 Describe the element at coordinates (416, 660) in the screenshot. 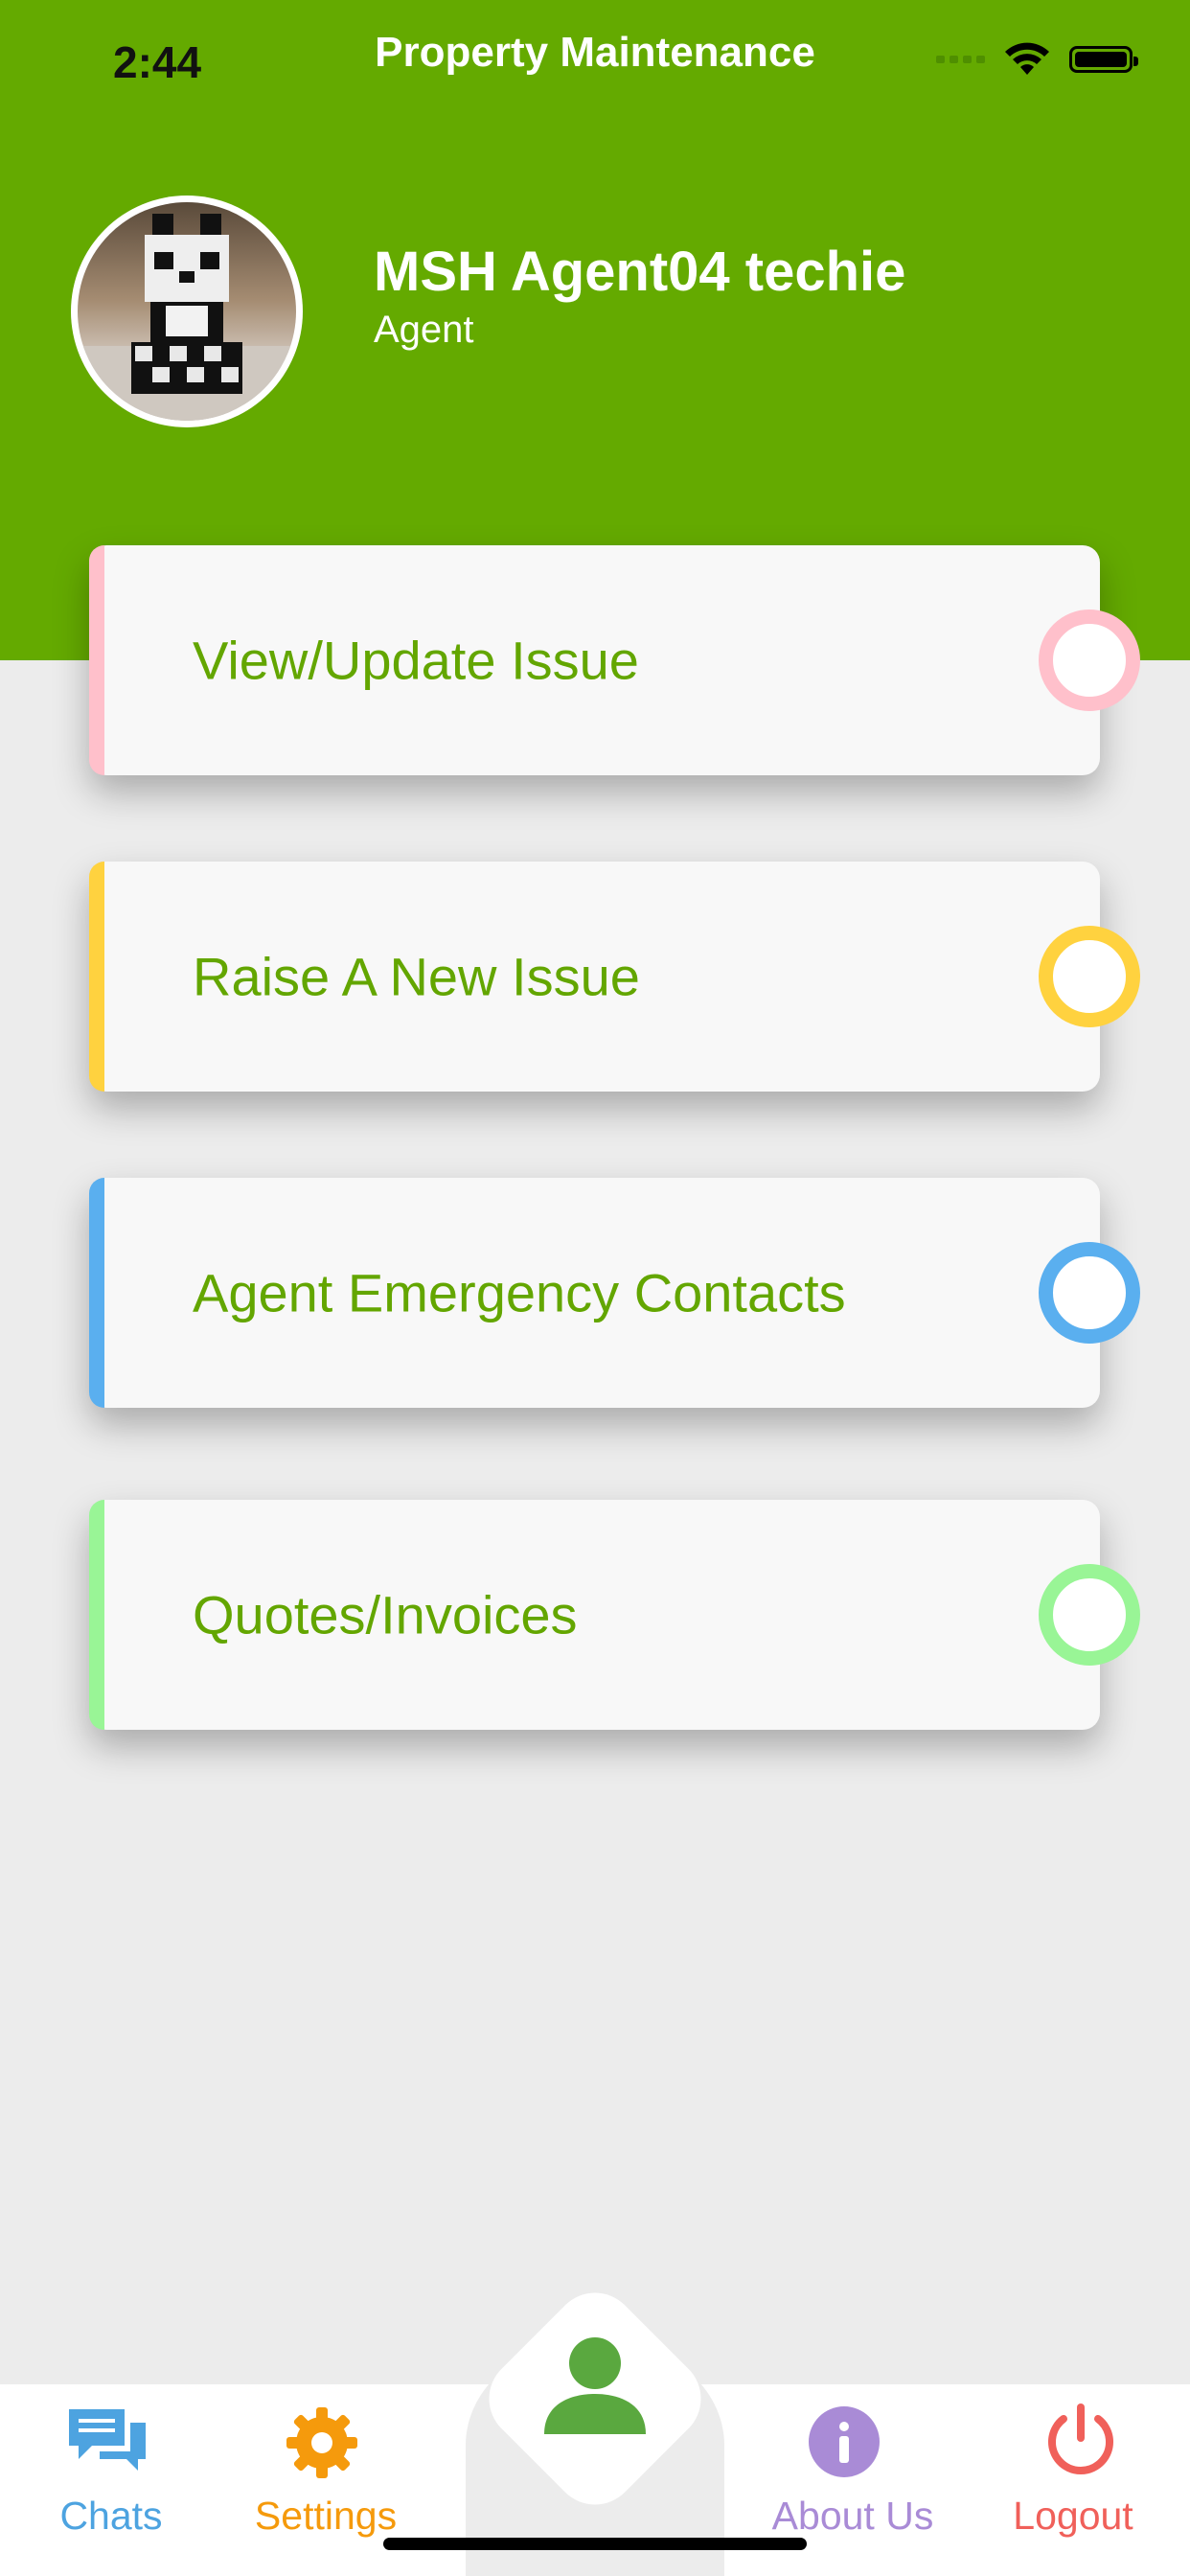

I see `card-label: View/Update Issue` at that location.